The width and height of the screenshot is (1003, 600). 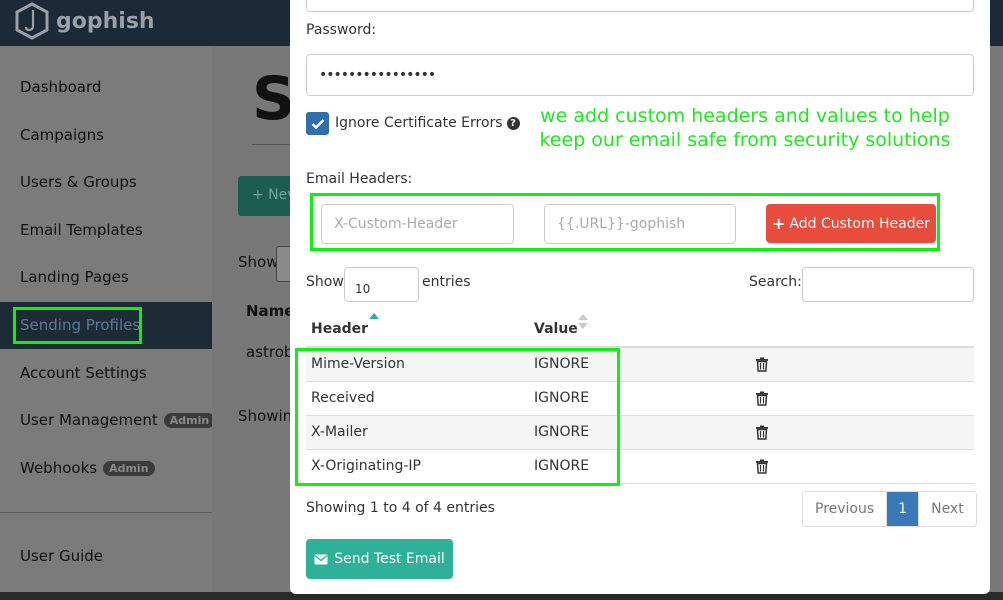 What do you see at coordinates (32, 21) in the screenshot?
I see `hook-logo-icon` at bounding box center [32, 21].